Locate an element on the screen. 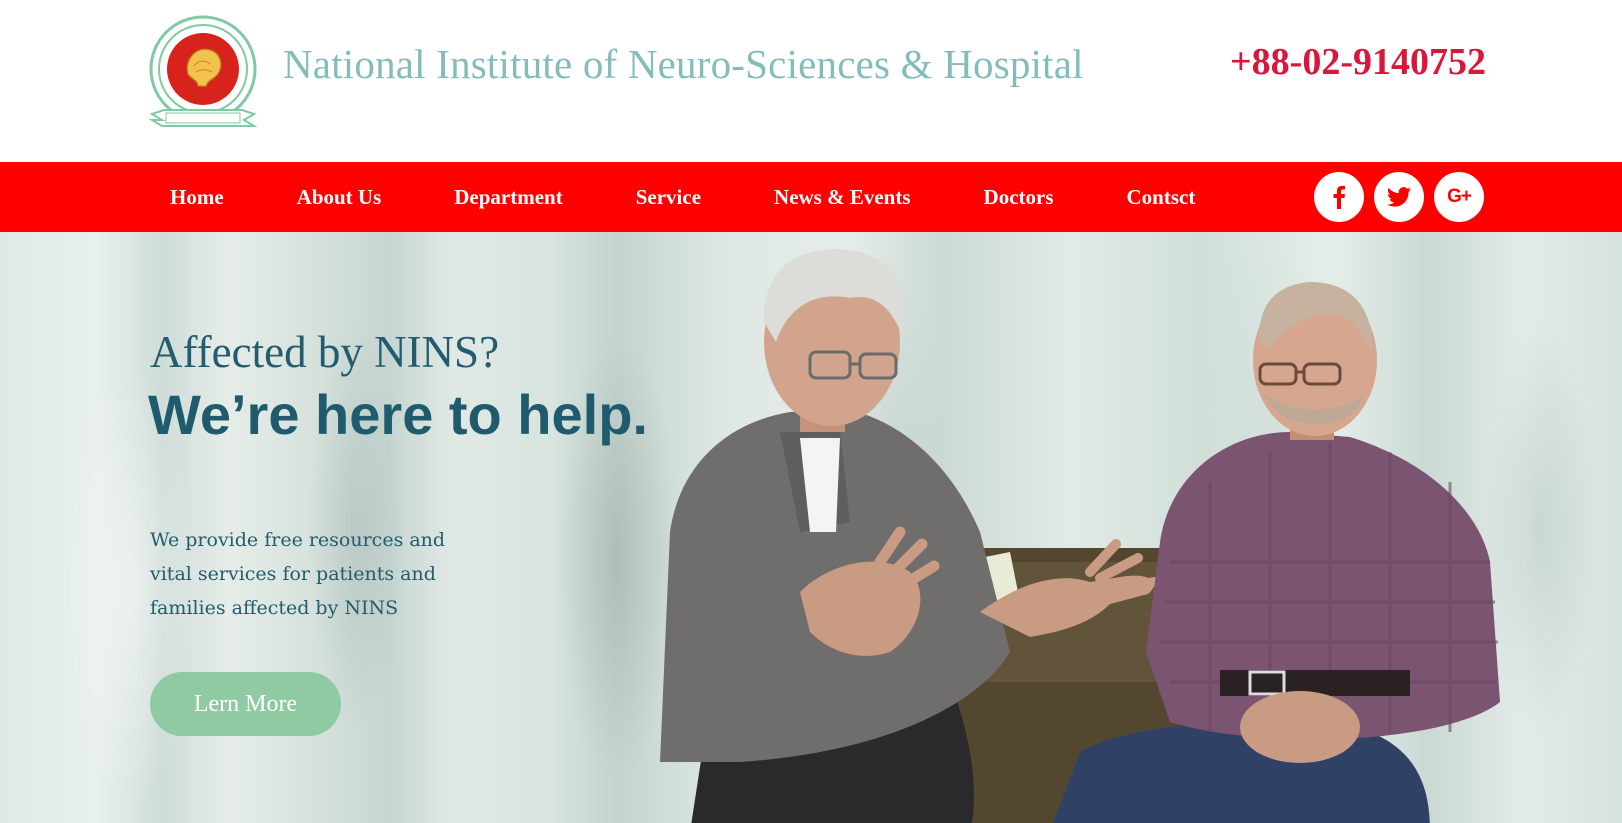  facebook-button is located at coordinates (1339, 197).